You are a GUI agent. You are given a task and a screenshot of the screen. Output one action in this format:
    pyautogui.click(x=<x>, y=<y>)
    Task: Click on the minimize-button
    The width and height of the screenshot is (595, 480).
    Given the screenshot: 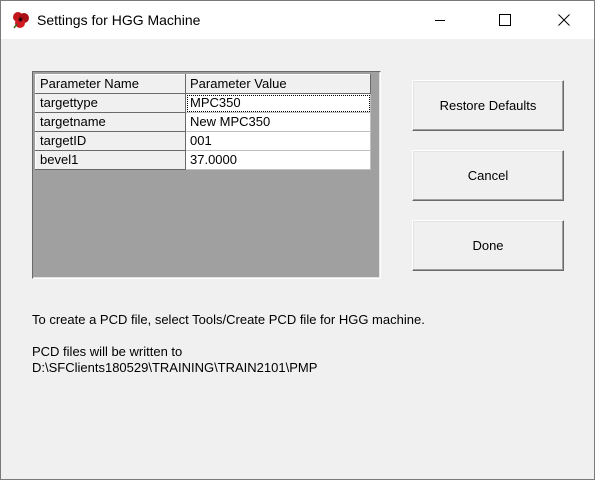 What is the action you would take?
    pyautogui.click(x=440, y=20)
    